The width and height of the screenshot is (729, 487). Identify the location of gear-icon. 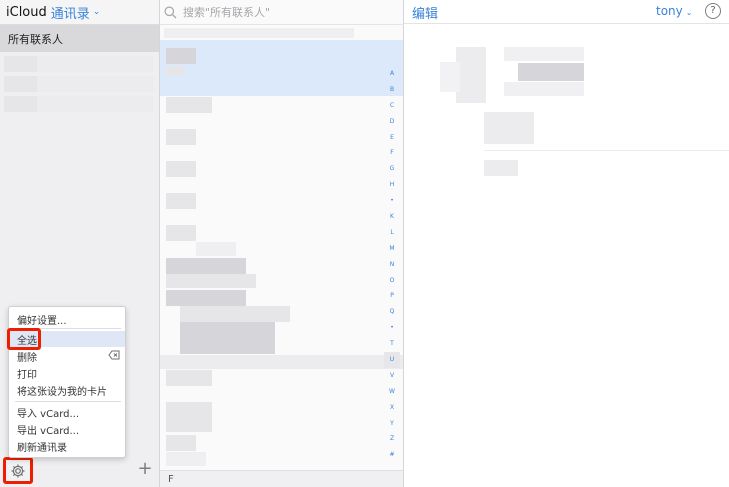
(18, 470).